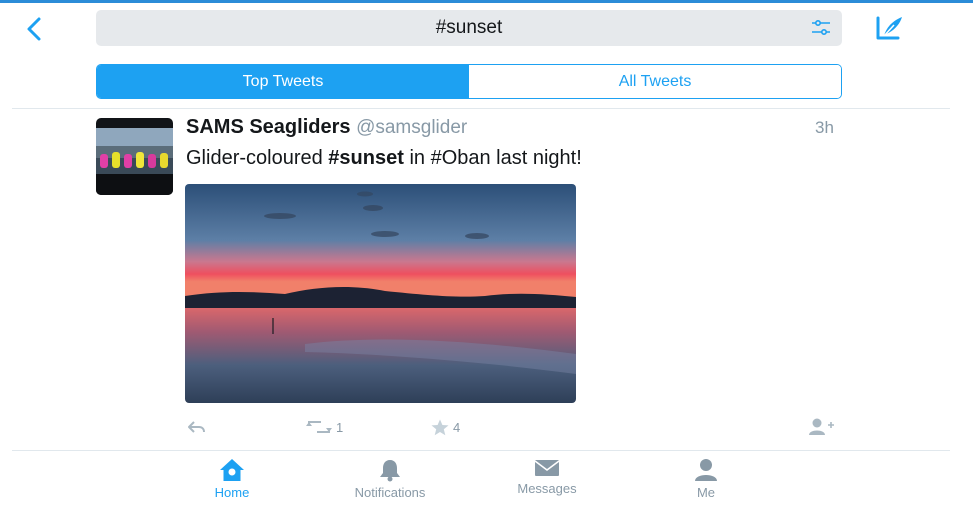 Image resolution: width=973 pixels, height=506 pixels. What do you see at coordinates (340, 427) in the screenshot?
I see `retweet-count: 1` at bounding box center [340, 427].